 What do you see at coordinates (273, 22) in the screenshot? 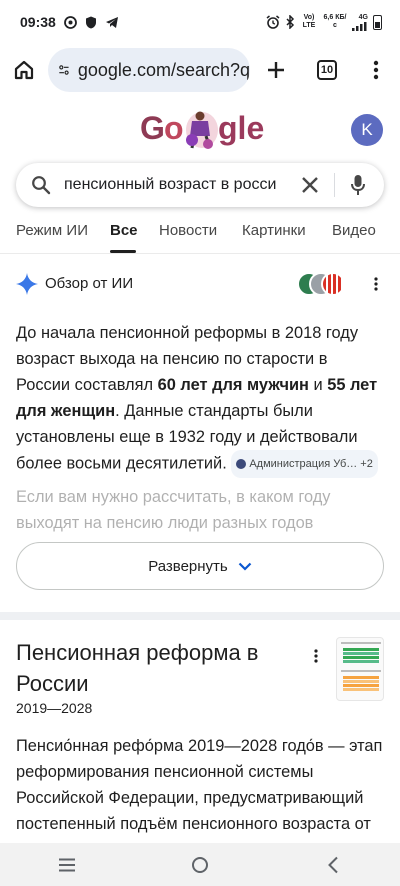
I see `alarm-icon` at bounding box center [273, 22].